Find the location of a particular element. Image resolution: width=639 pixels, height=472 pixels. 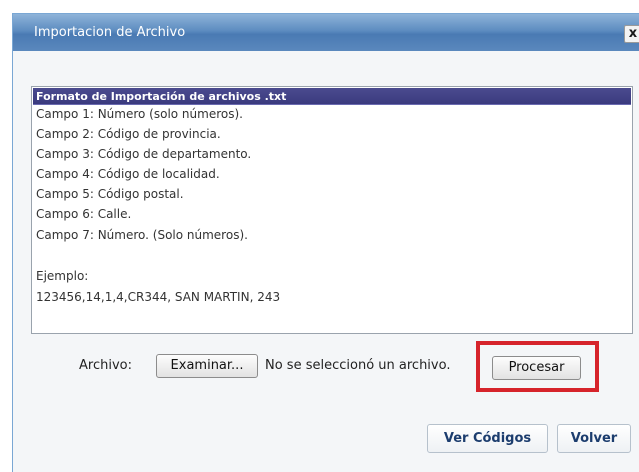

back-button: Volver is located at coordinates (594, 438).